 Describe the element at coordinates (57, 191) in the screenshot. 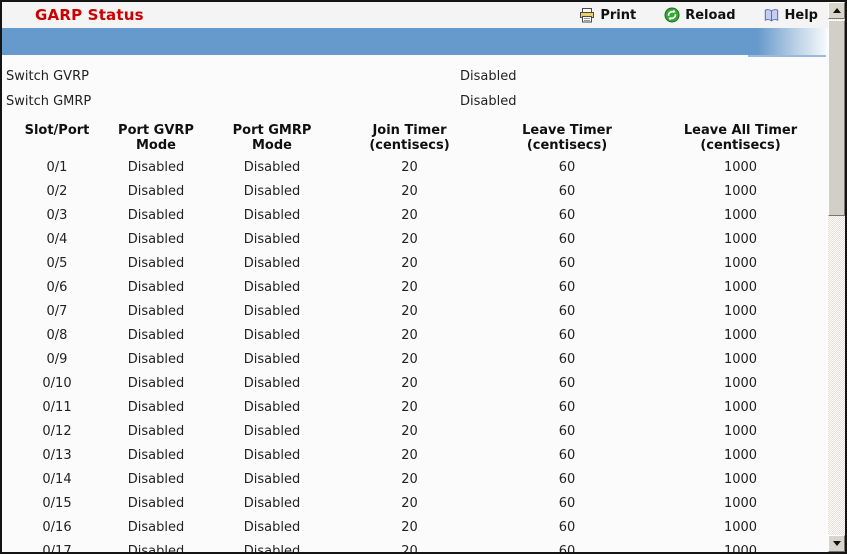

I see `table-cell: 0/2` at that location.